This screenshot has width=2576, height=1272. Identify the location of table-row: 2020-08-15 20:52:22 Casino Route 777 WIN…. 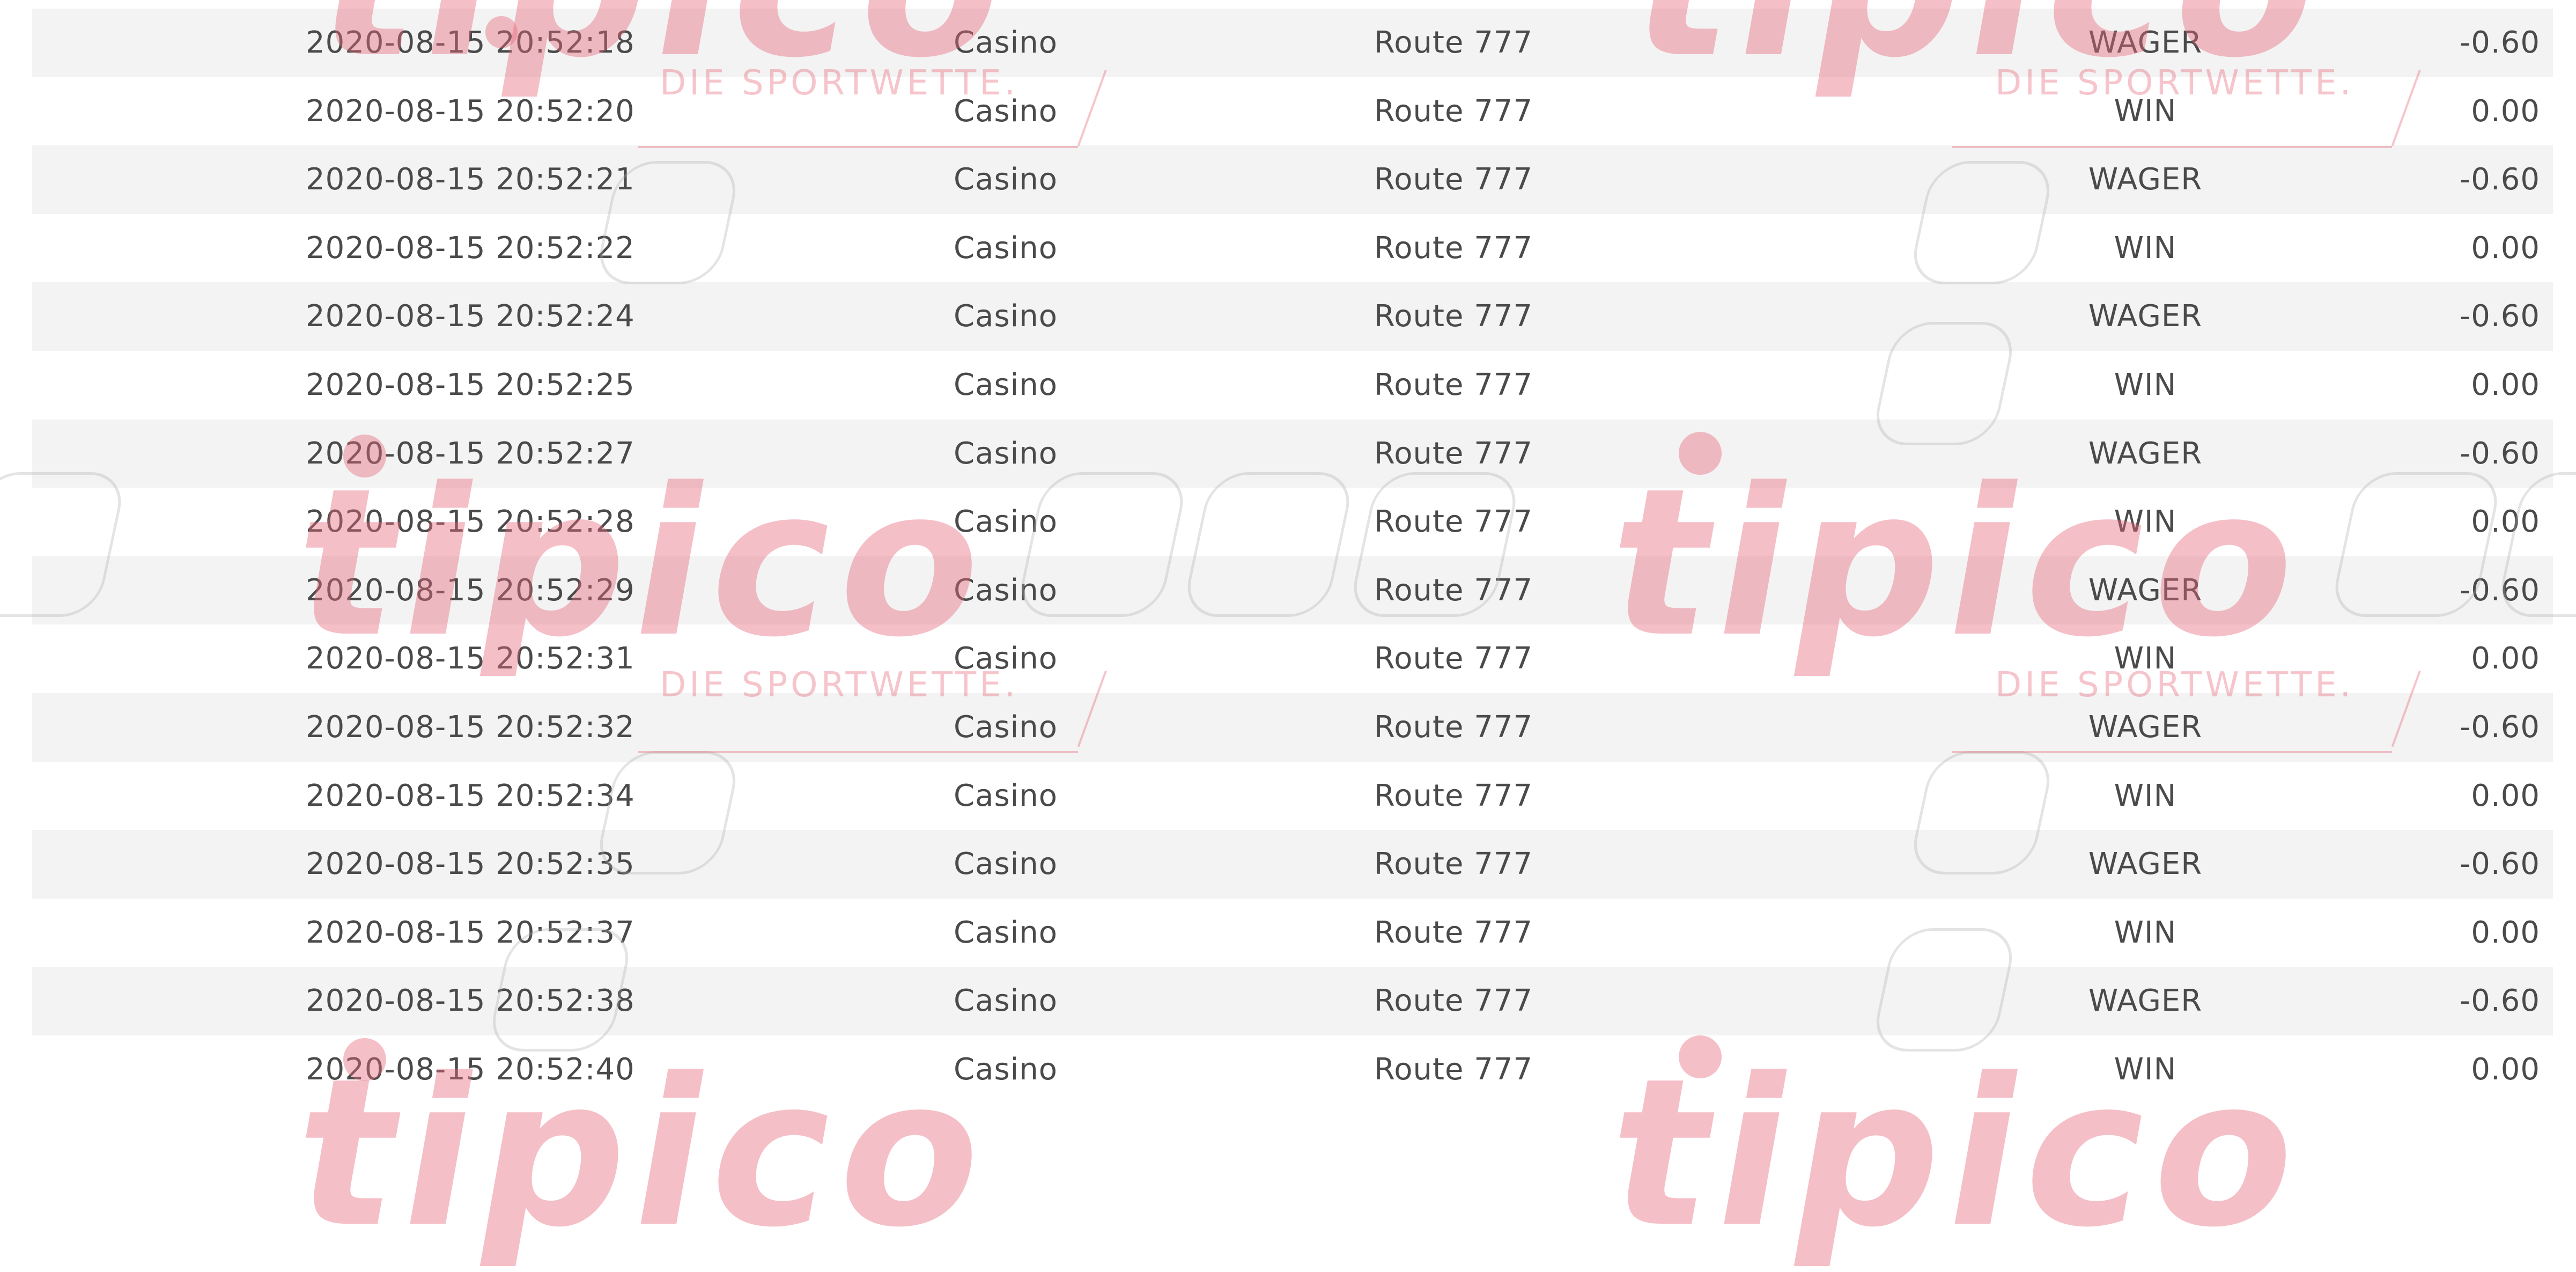
(1292, 248).